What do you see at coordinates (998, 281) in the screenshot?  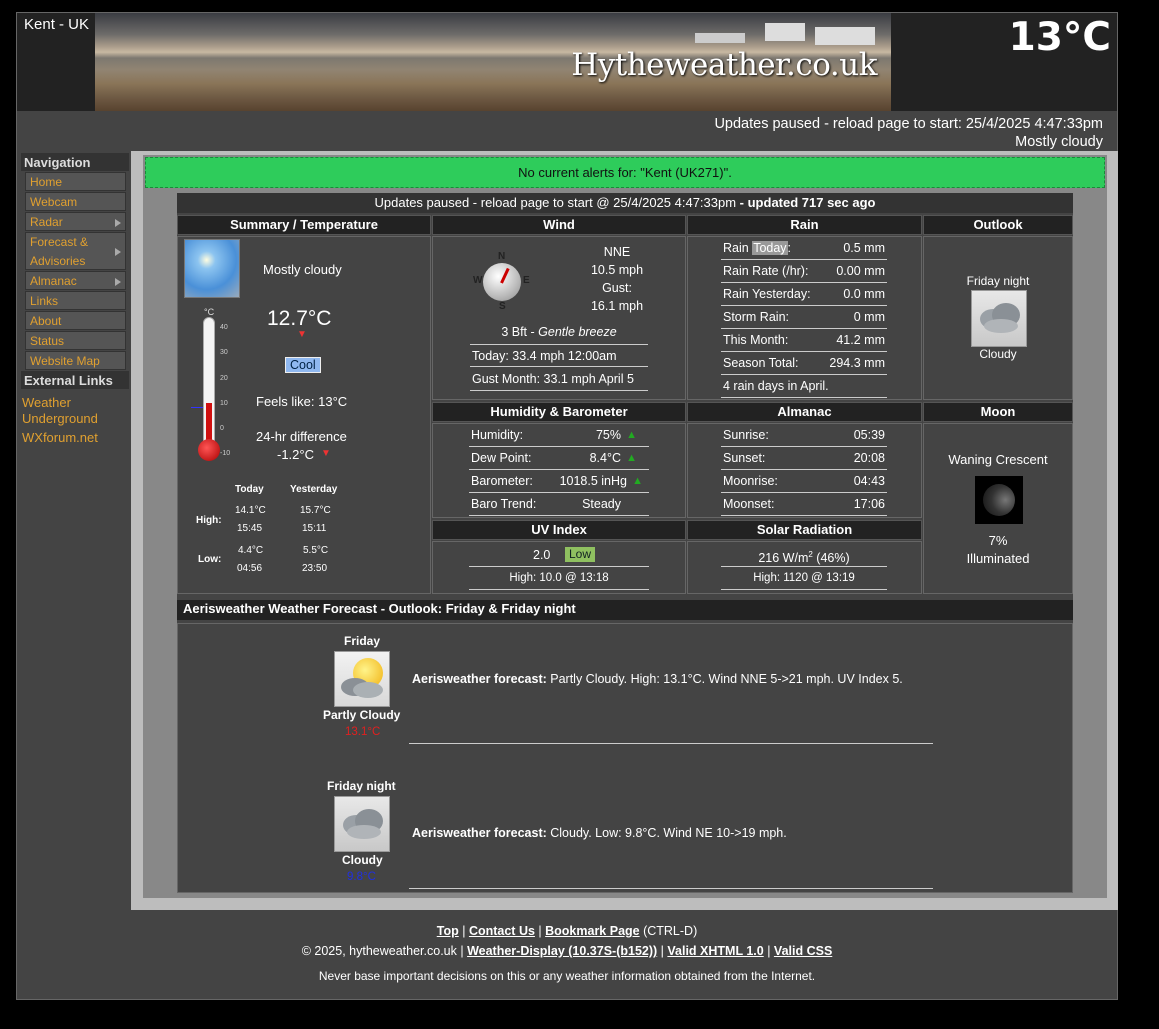 I see `outlook-period: Friday night` at bounding box center [998, 281].